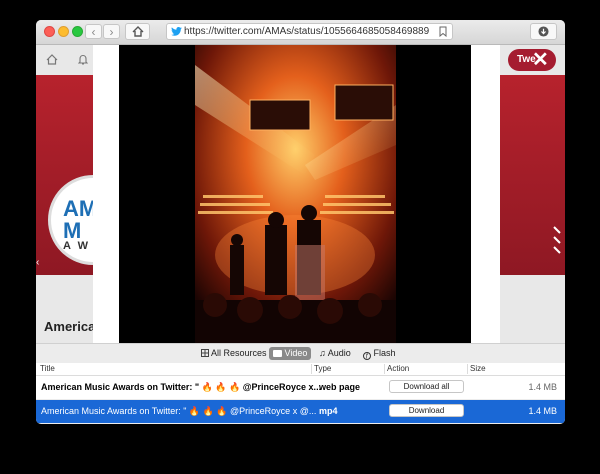 This screenshot has height=474, width=600. What do you see at coordinates (328, 411) in the screenshot?
I see `row-type: mp4` at bounding box center [328, 411].